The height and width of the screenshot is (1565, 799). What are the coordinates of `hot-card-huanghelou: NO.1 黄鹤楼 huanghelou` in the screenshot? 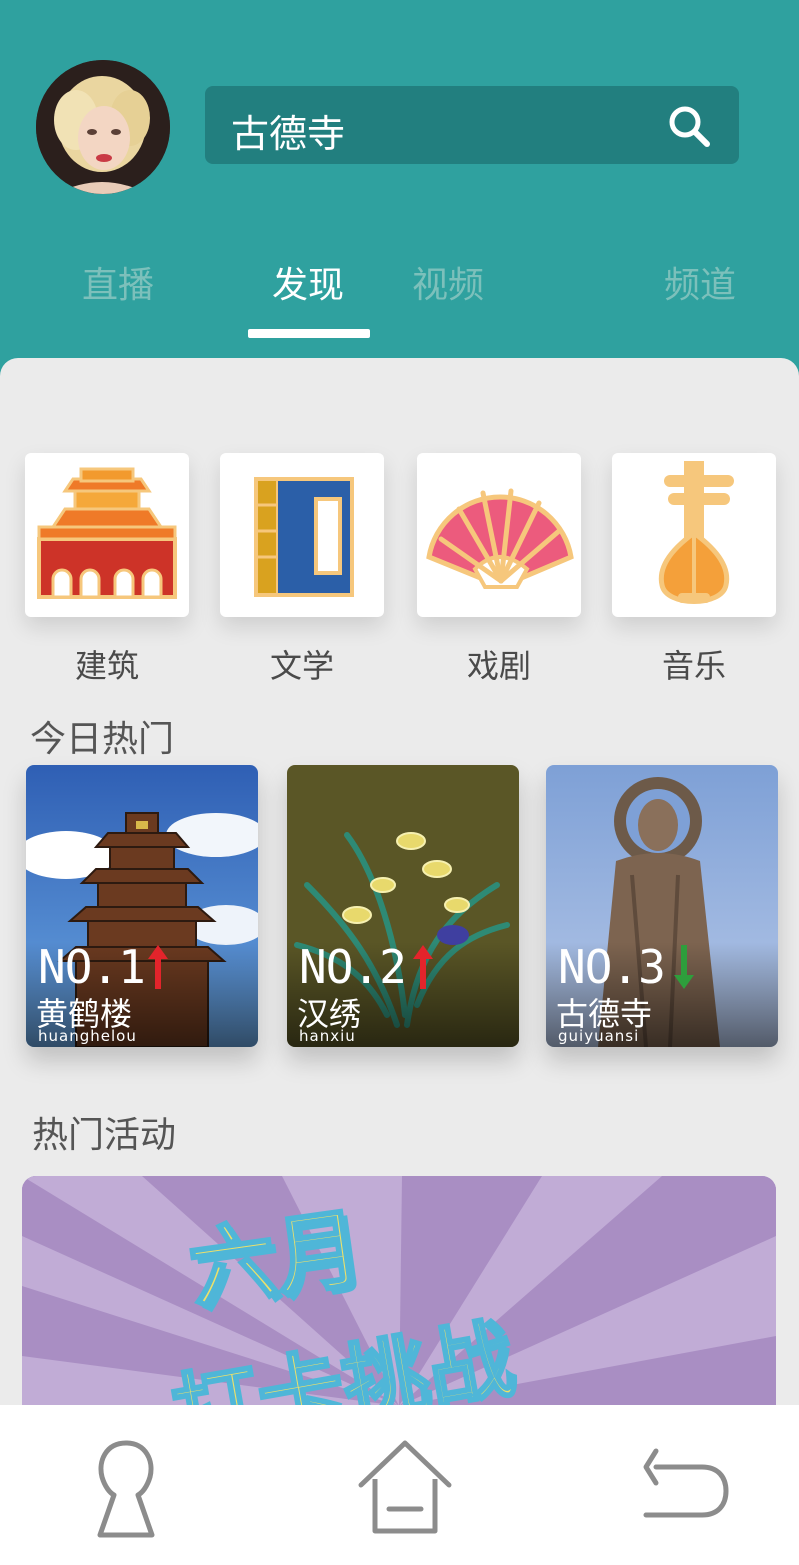 It's located at (142, 906).